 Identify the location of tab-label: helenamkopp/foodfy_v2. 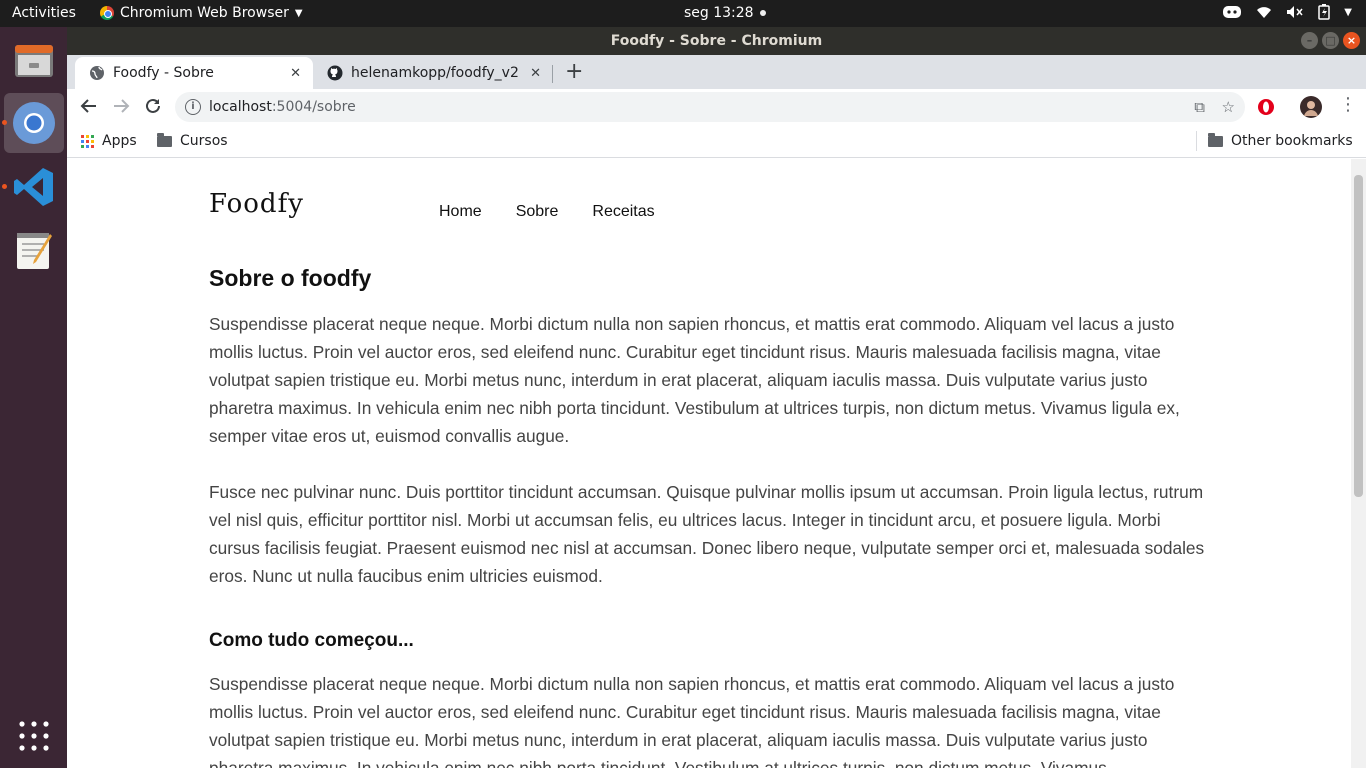
(435, 73).